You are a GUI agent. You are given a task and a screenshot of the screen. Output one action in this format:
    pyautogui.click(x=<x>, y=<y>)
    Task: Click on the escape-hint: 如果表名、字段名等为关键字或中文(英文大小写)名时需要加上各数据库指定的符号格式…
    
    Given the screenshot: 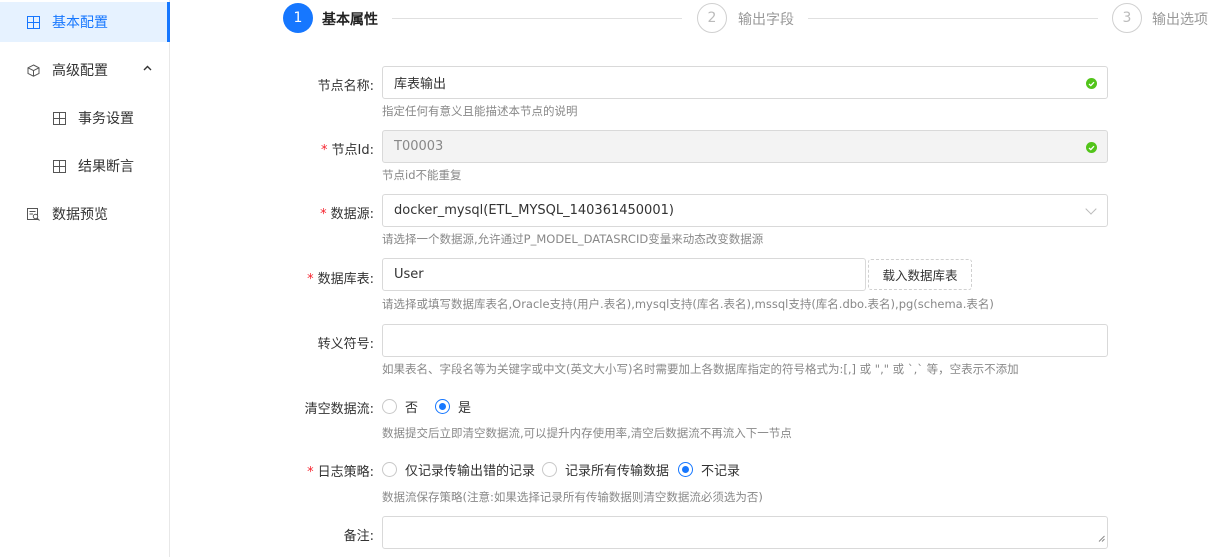 What is the action you would take?
    pyautogui.click(x=700, y=369)
    